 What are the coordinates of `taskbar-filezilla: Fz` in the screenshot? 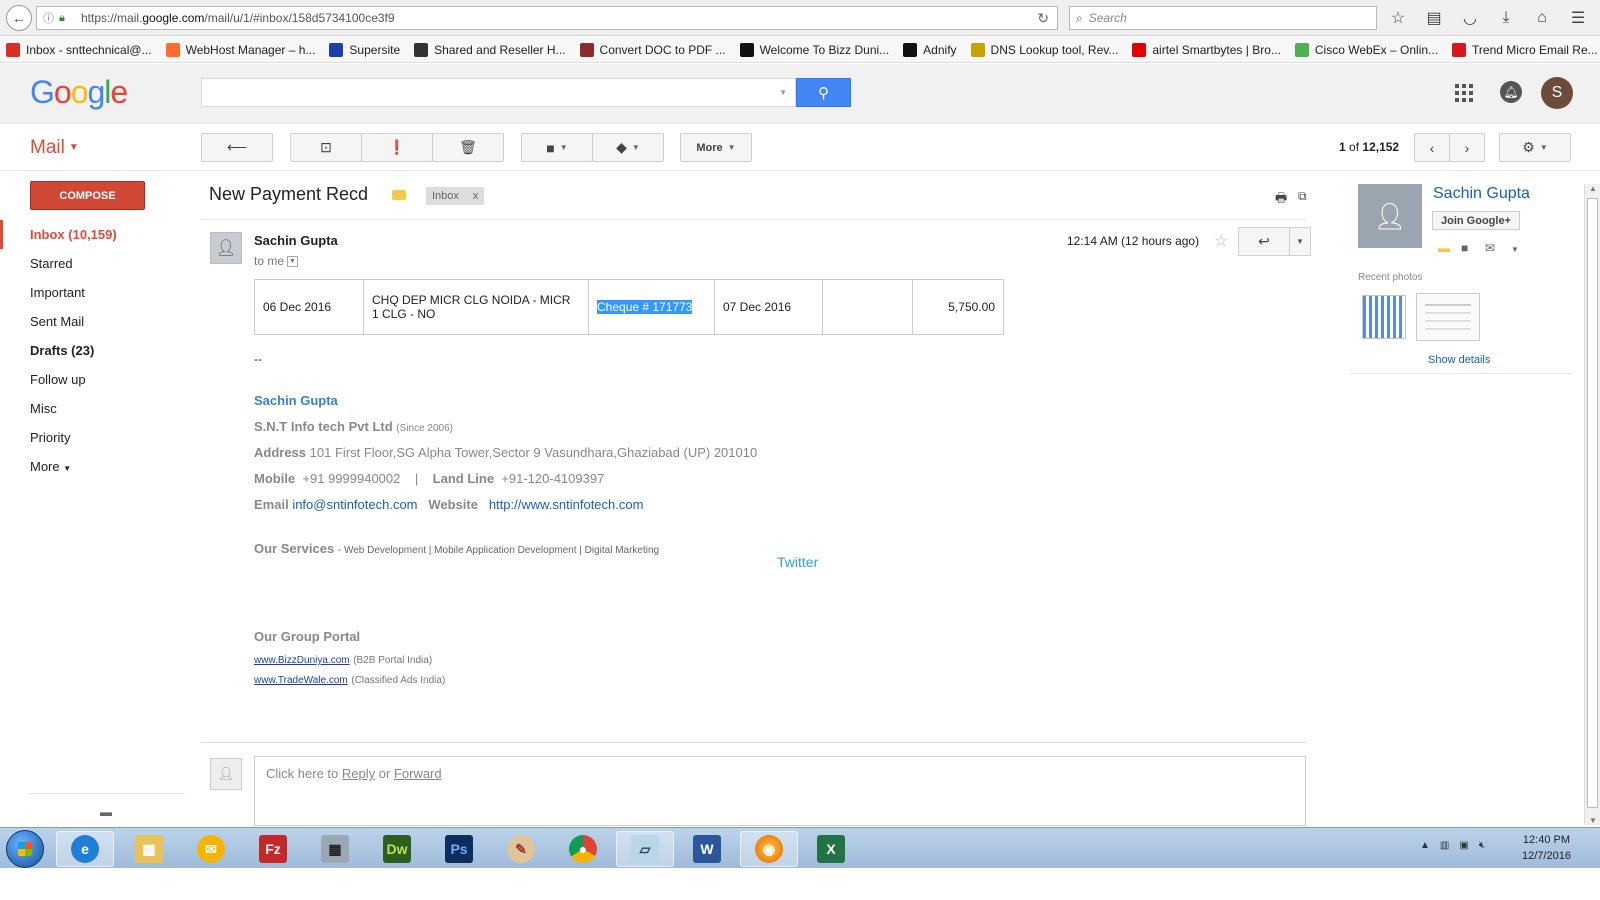 It's located at (273, 849).